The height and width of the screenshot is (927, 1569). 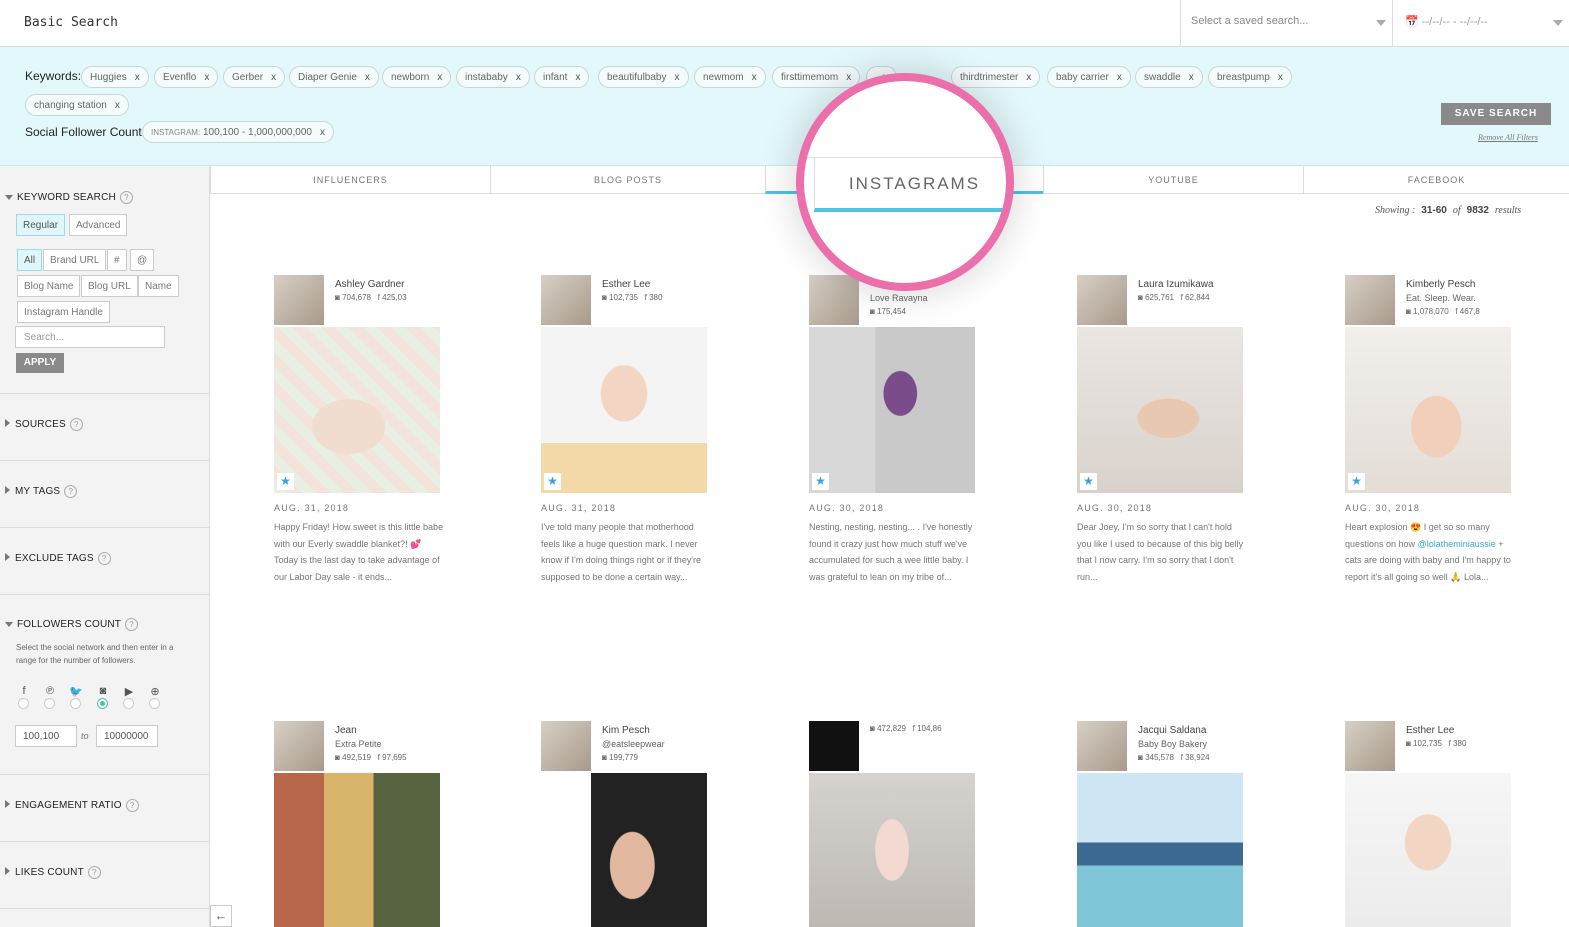 What do you see at coordinates (1508, 137) in the screenshot?
I see `remove-all-filters-link: Remove All Filters` at bounding box center [1508, 137].